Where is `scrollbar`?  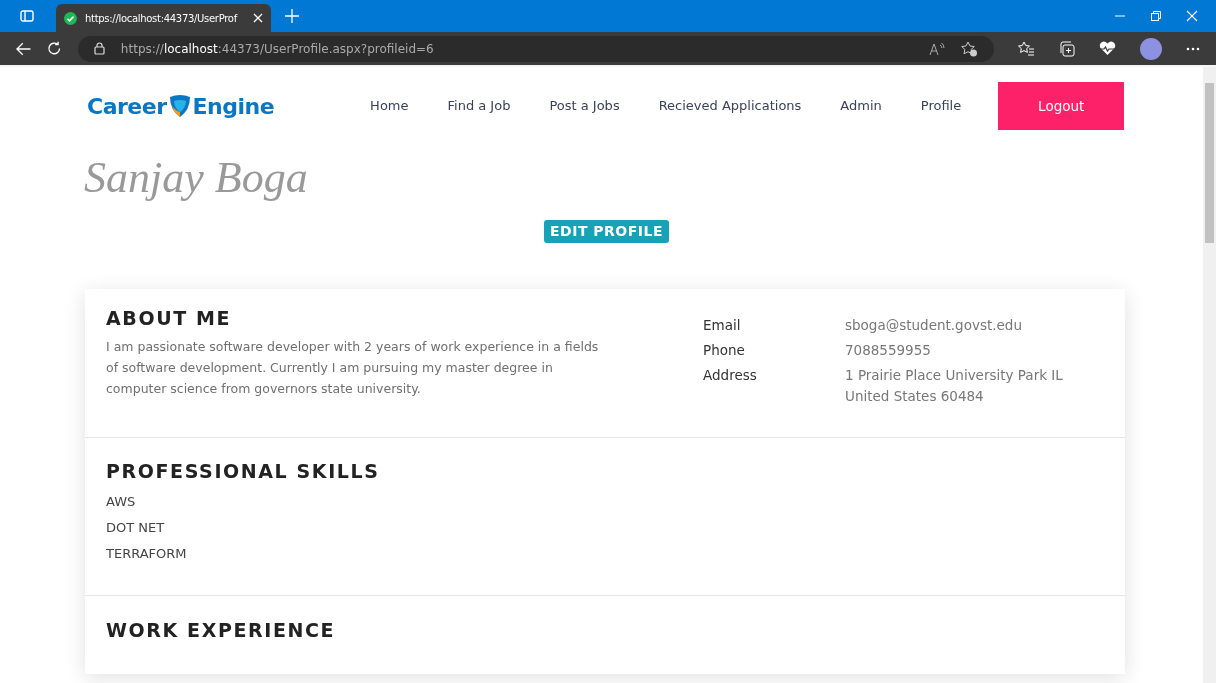
scrollbar is located at coordinates (1209, 375).